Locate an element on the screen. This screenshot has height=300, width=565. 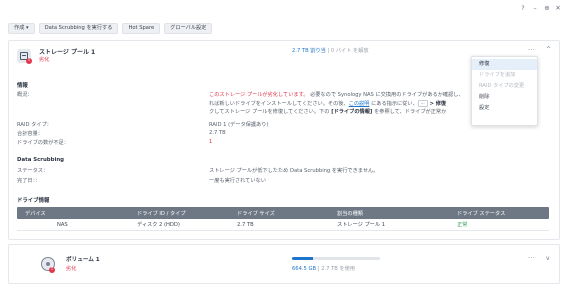
error-badge-icon: ! is located at coordinates (29, 61).